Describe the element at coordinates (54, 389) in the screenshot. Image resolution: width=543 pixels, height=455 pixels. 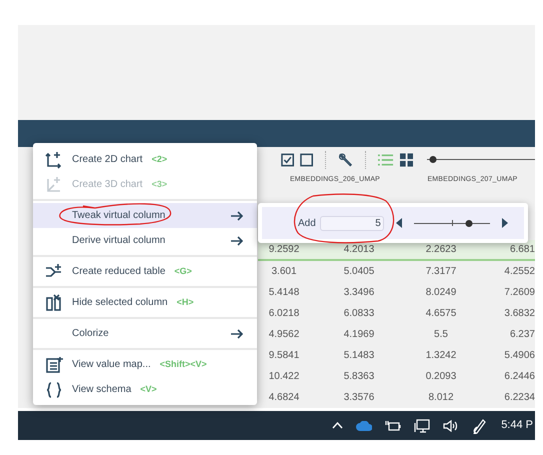
I see `braces-icon` at that location.